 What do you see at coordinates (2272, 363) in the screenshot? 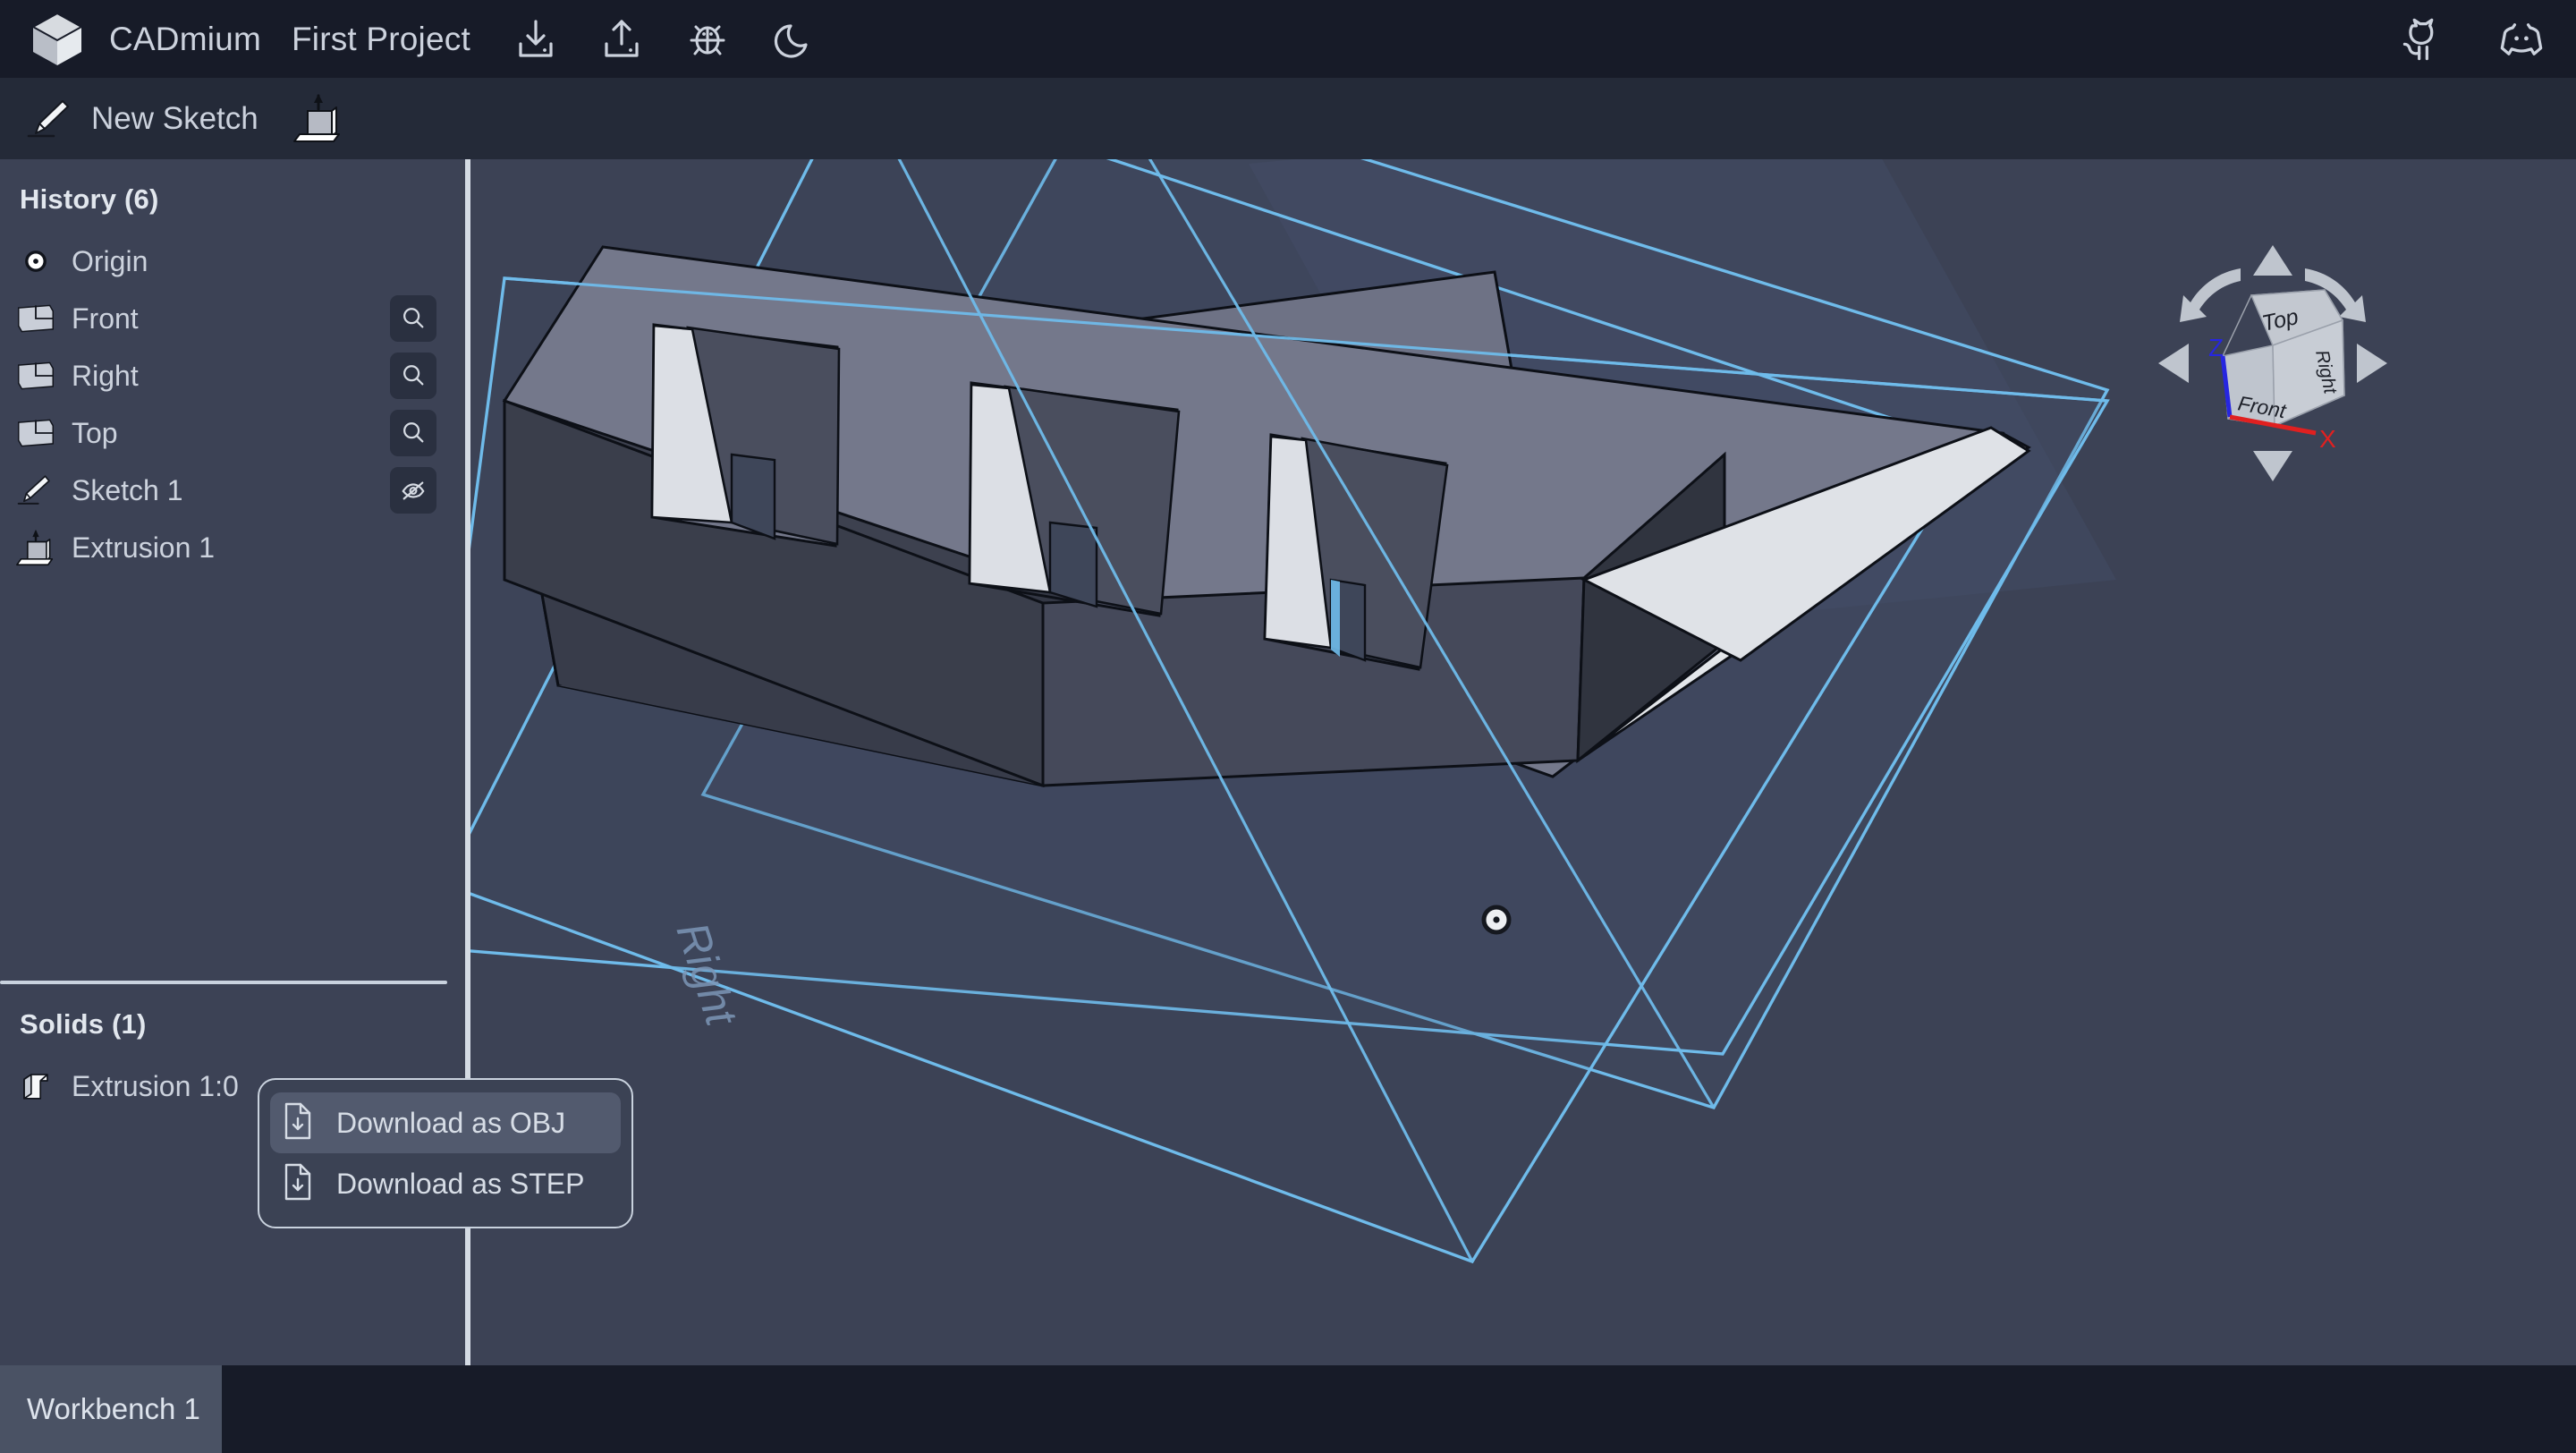
I see `view-cube-widget: Top Front Right Z X` at bounding box center [2272, 363].